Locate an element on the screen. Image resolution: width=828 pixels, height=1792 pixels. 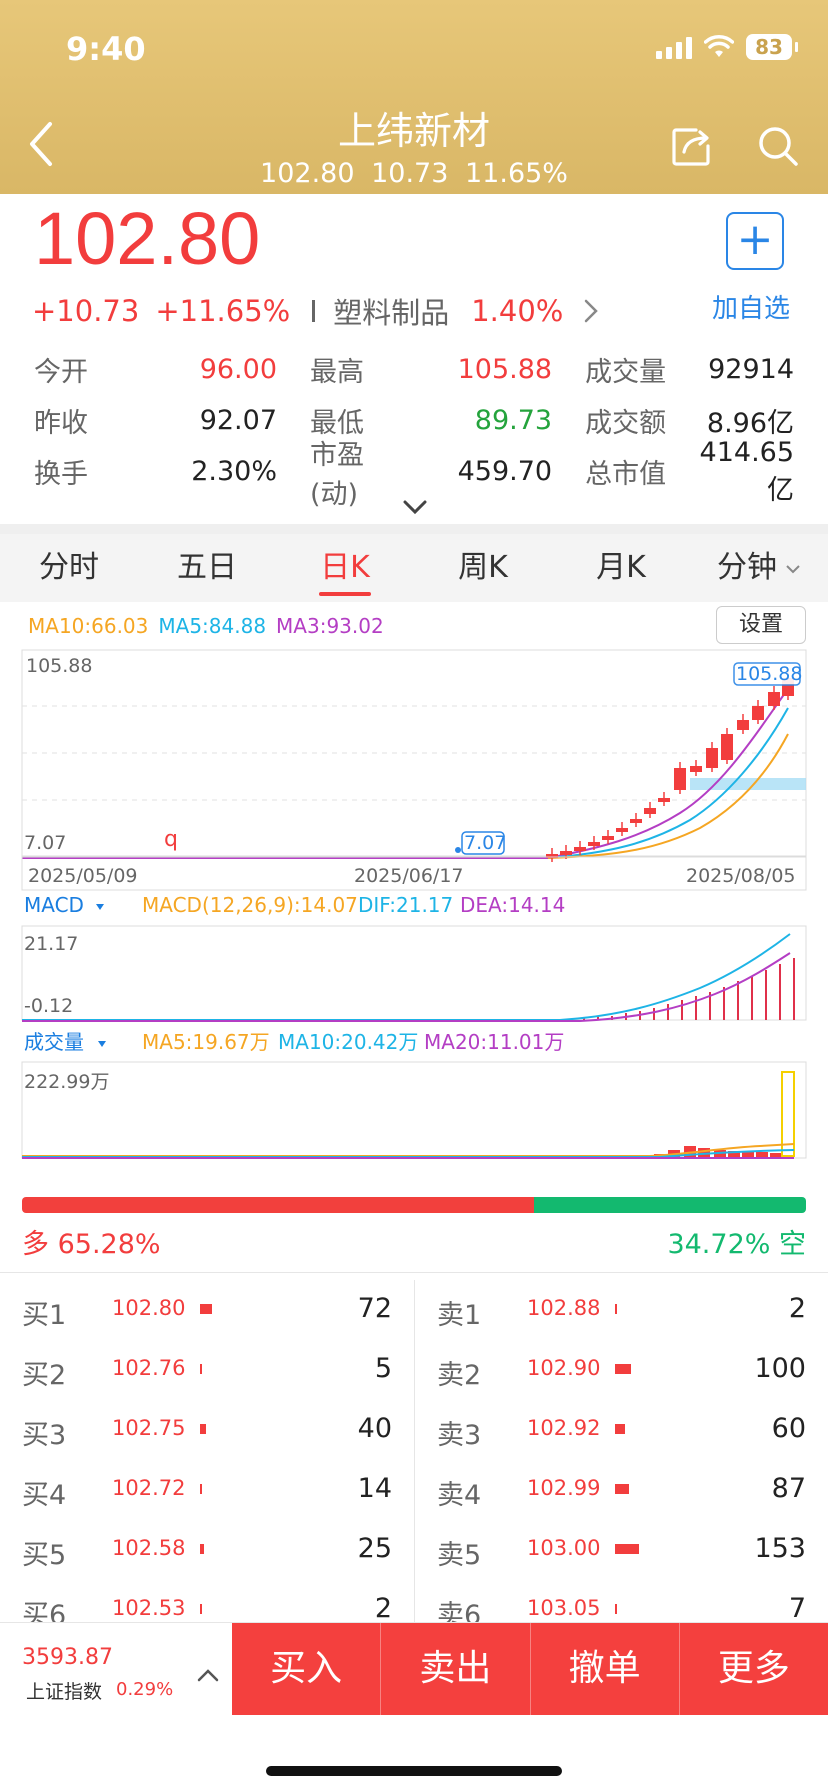
share-icon is located at coordinates (692, 146).